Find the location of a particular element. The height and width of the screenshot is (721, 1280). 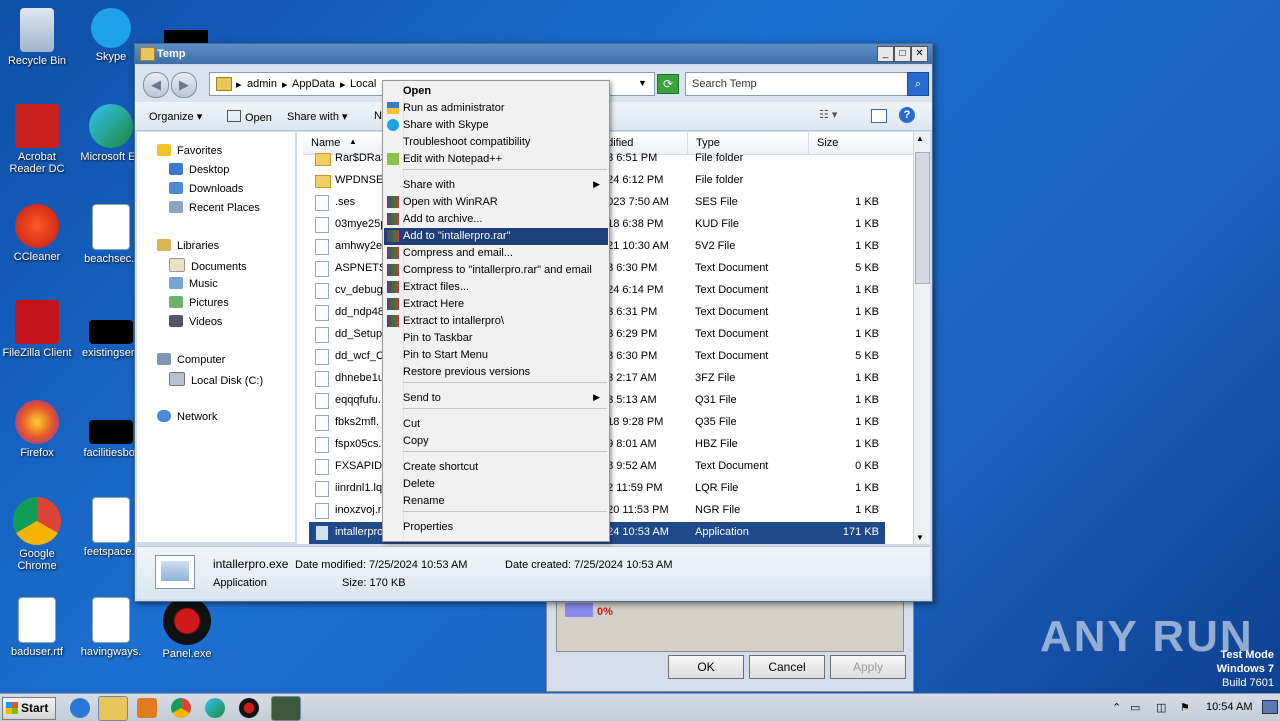

menu-item-label: Cut is located at coordinates (412, 424).